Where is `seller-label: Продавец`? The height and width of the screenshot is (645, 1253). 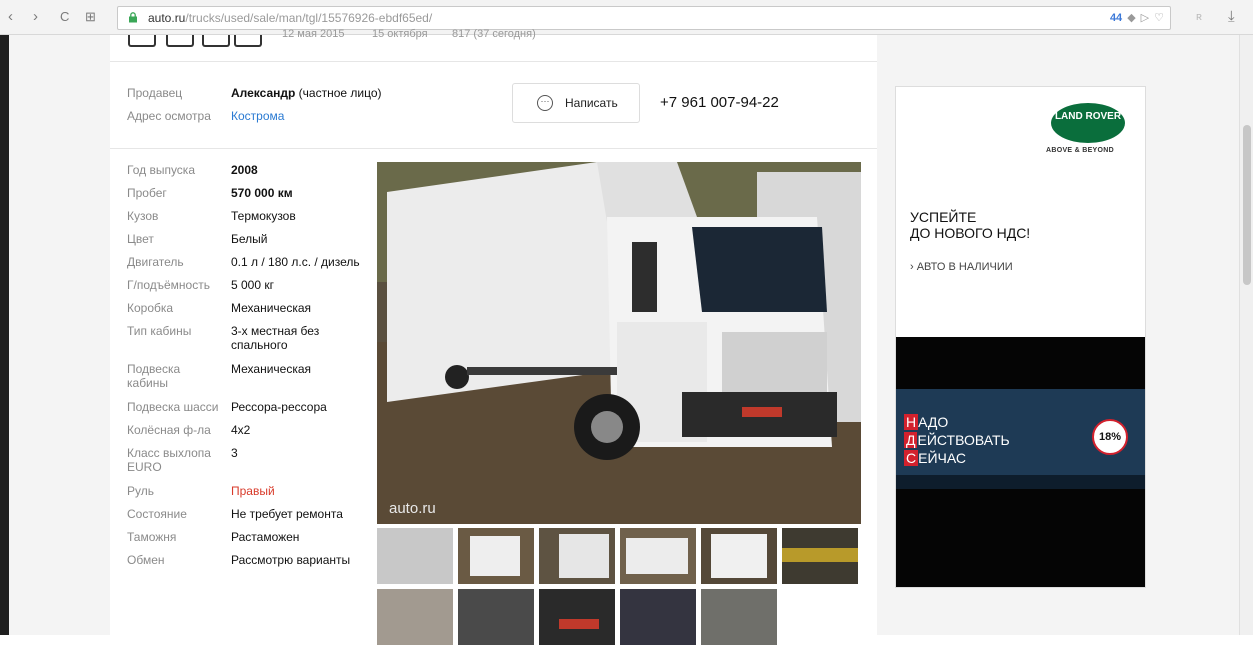
seller-label: Продавец is located at coordinates (155, 93).